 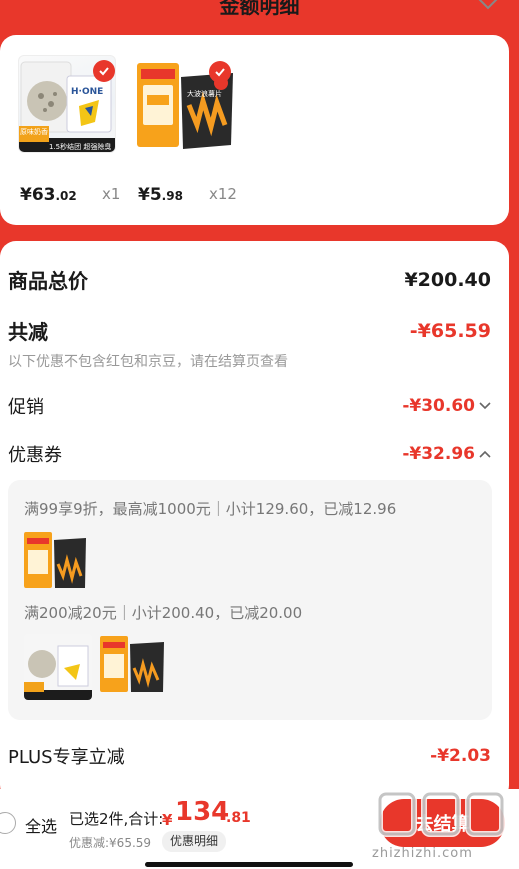 I want to click on total-currency: ¥, so click(x=167, y=820).